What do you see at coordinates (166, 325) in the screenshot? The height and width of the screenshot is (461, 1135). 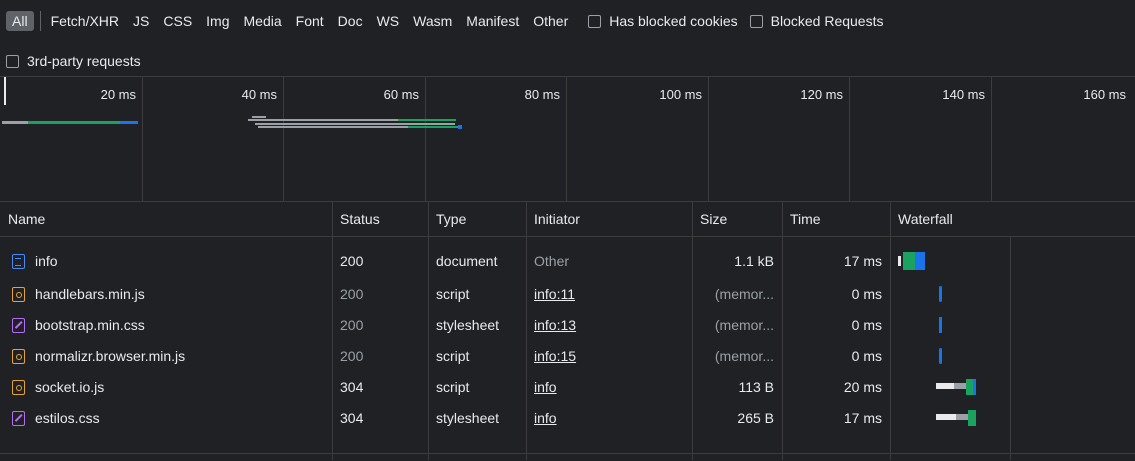 I see `request-name-cell: bootstrap.min.css` at bounding box center [166, 325].